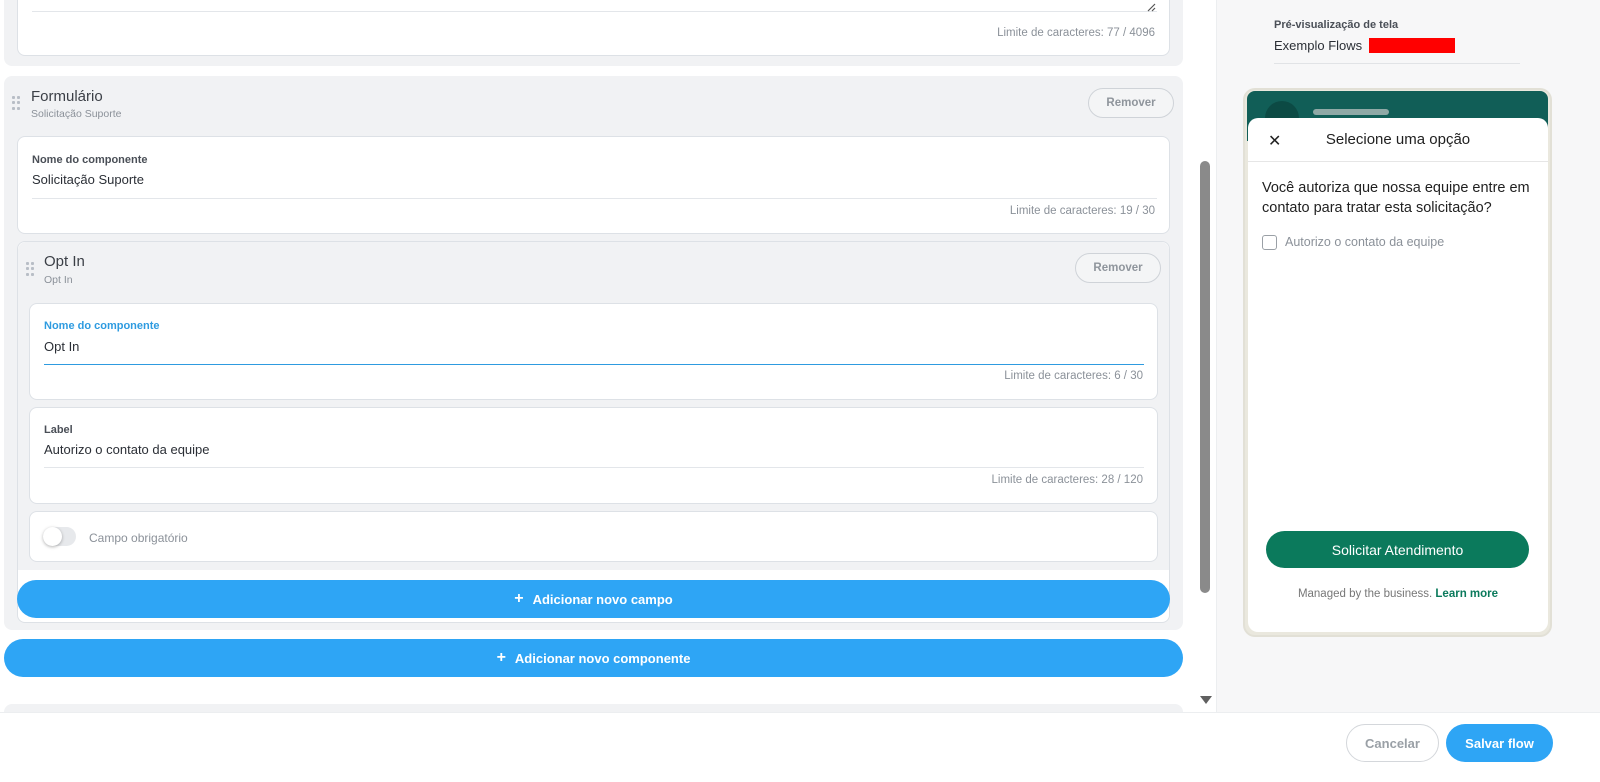 Image resolution: width=1600 pixels, height=782 pixels. What do you see at coordinates (1131, 103) in the screenshot?
I see `remove-form-button: Remover` at bounding box center [1131, 103].